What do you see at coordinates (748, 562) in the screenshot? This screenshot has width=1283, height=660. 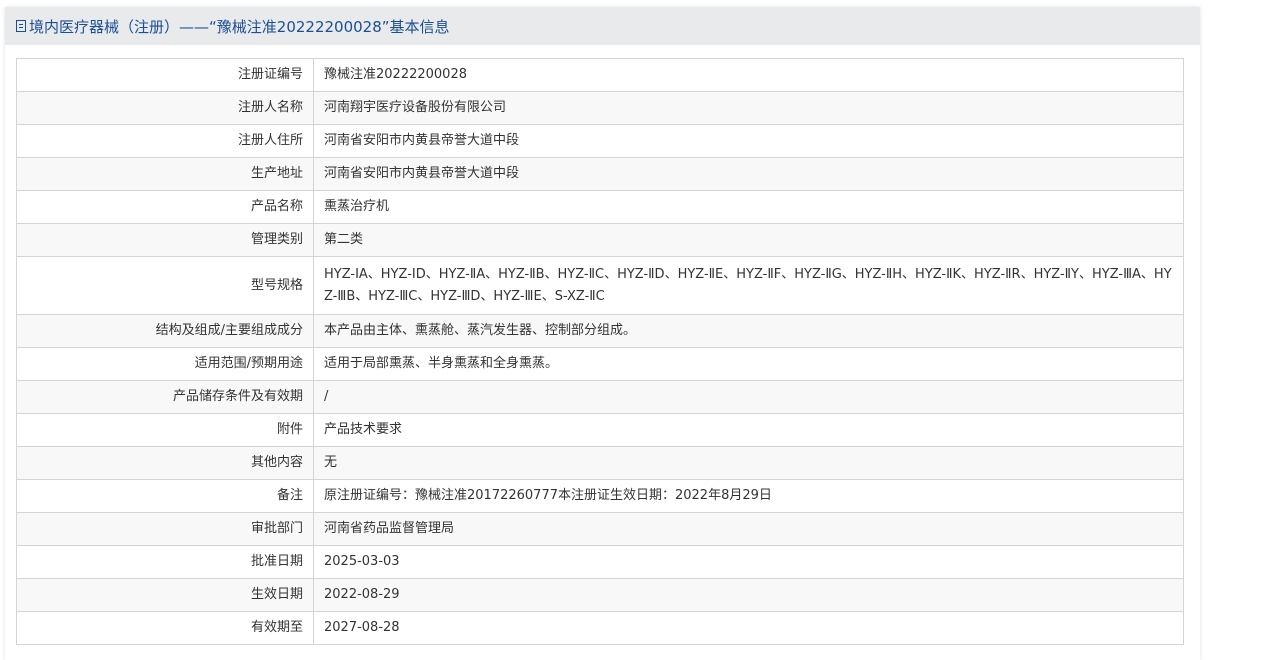 I see `row-value: 2025-03-03` at bounding box center [748, 562].